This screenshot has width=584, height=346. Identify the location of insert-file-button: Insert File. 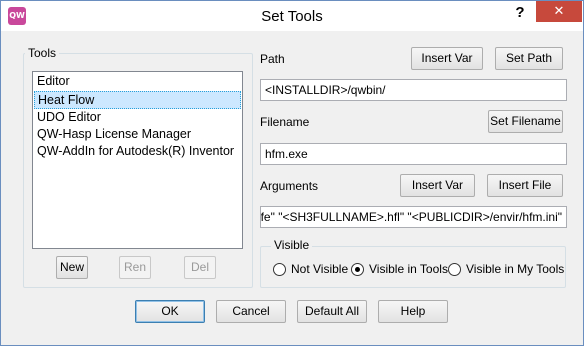
(525, 185).